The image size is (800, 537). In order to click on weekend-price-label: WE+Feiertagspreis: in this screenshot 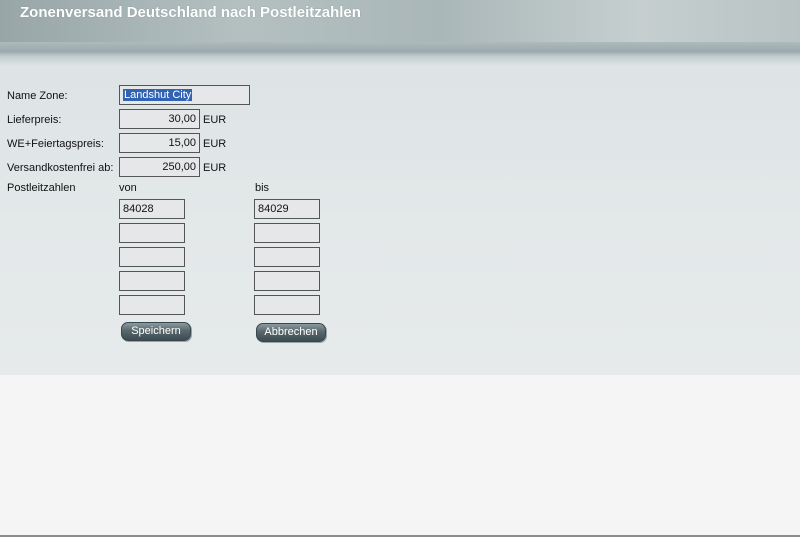, I will do `click(55, 144)`.